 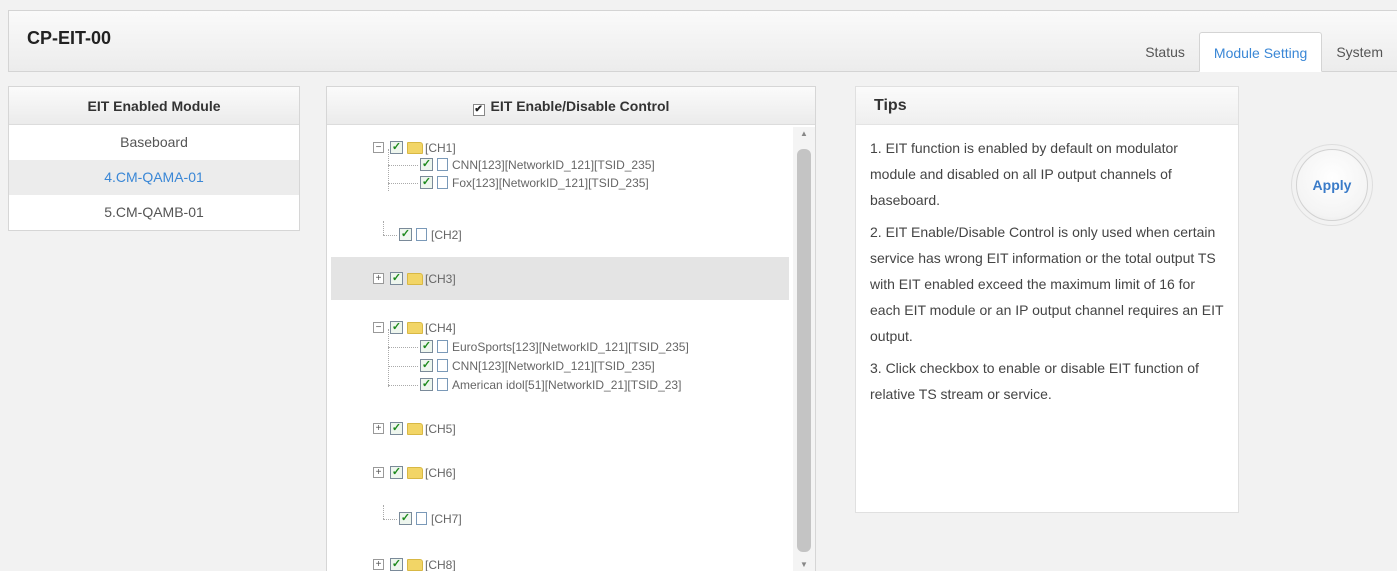 I want to click on module-item-cm-qama-01: 4.CM-QAMA-01, so click(x=154, y=177).